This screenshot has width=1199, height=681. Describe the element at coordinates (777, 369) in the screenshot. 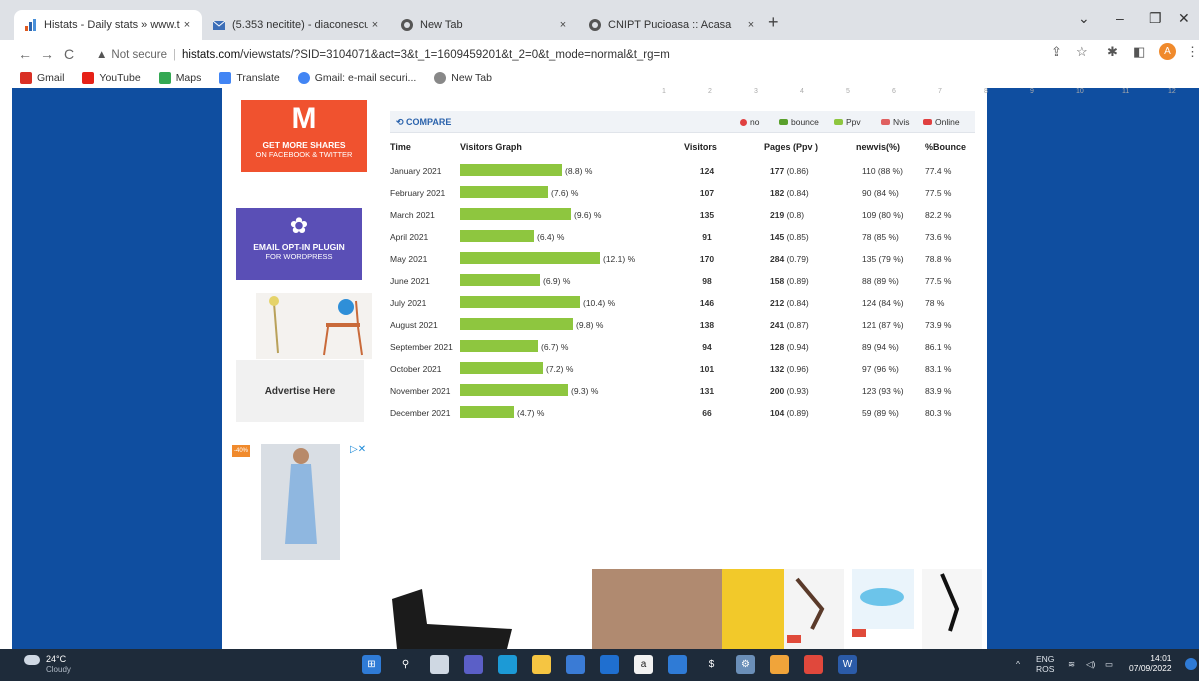

I see `pages-count: 132` at that location.